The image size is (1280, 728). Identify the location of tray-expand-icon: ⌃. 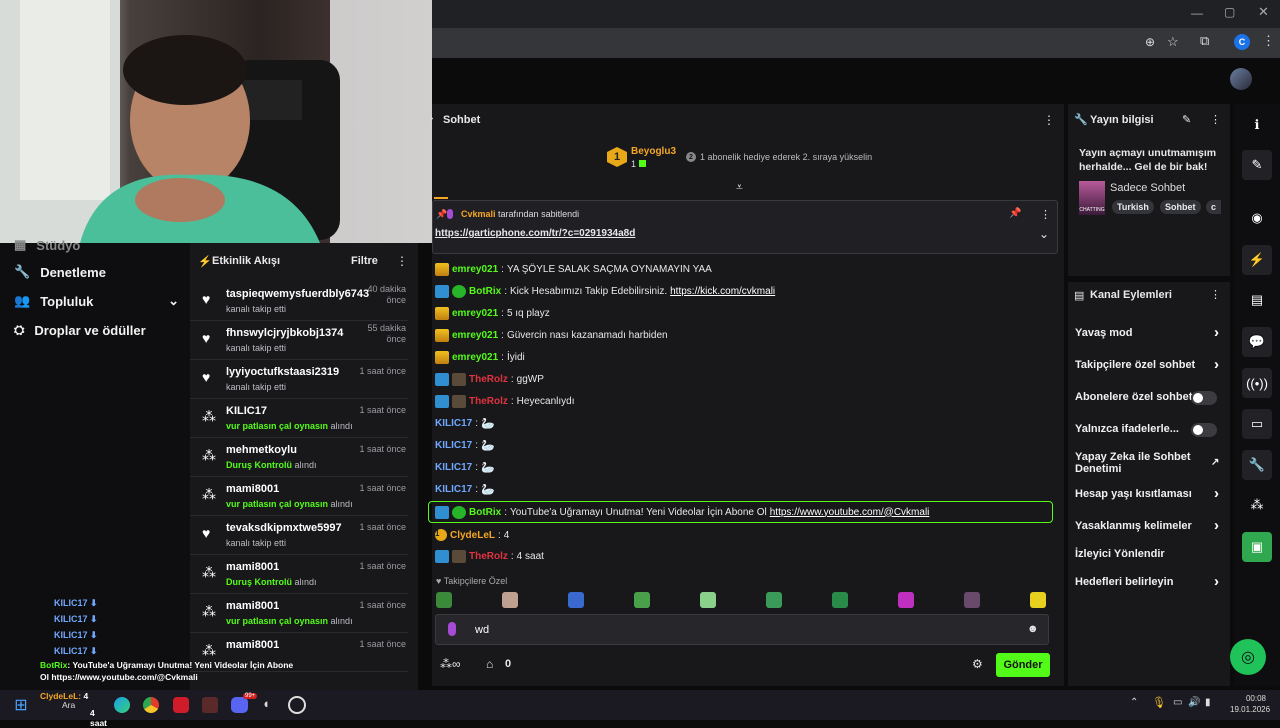
(1134, 702).